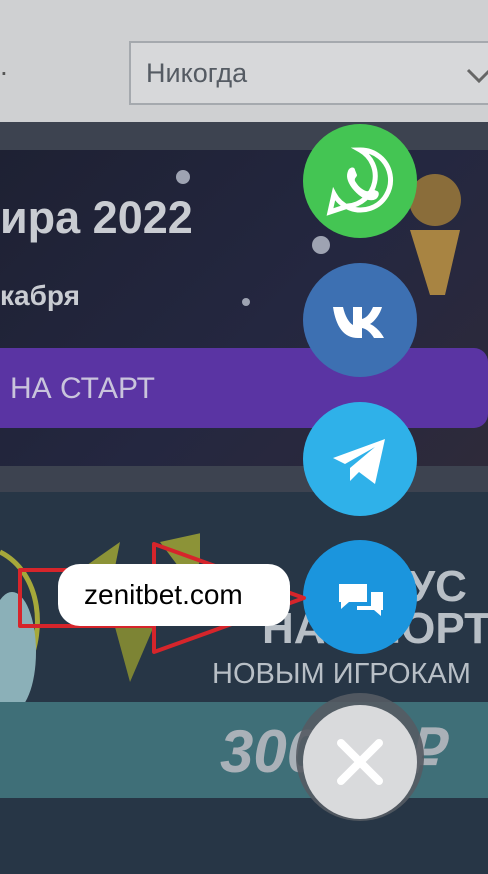  I want to click on telegram-icon, so click(359, 461).